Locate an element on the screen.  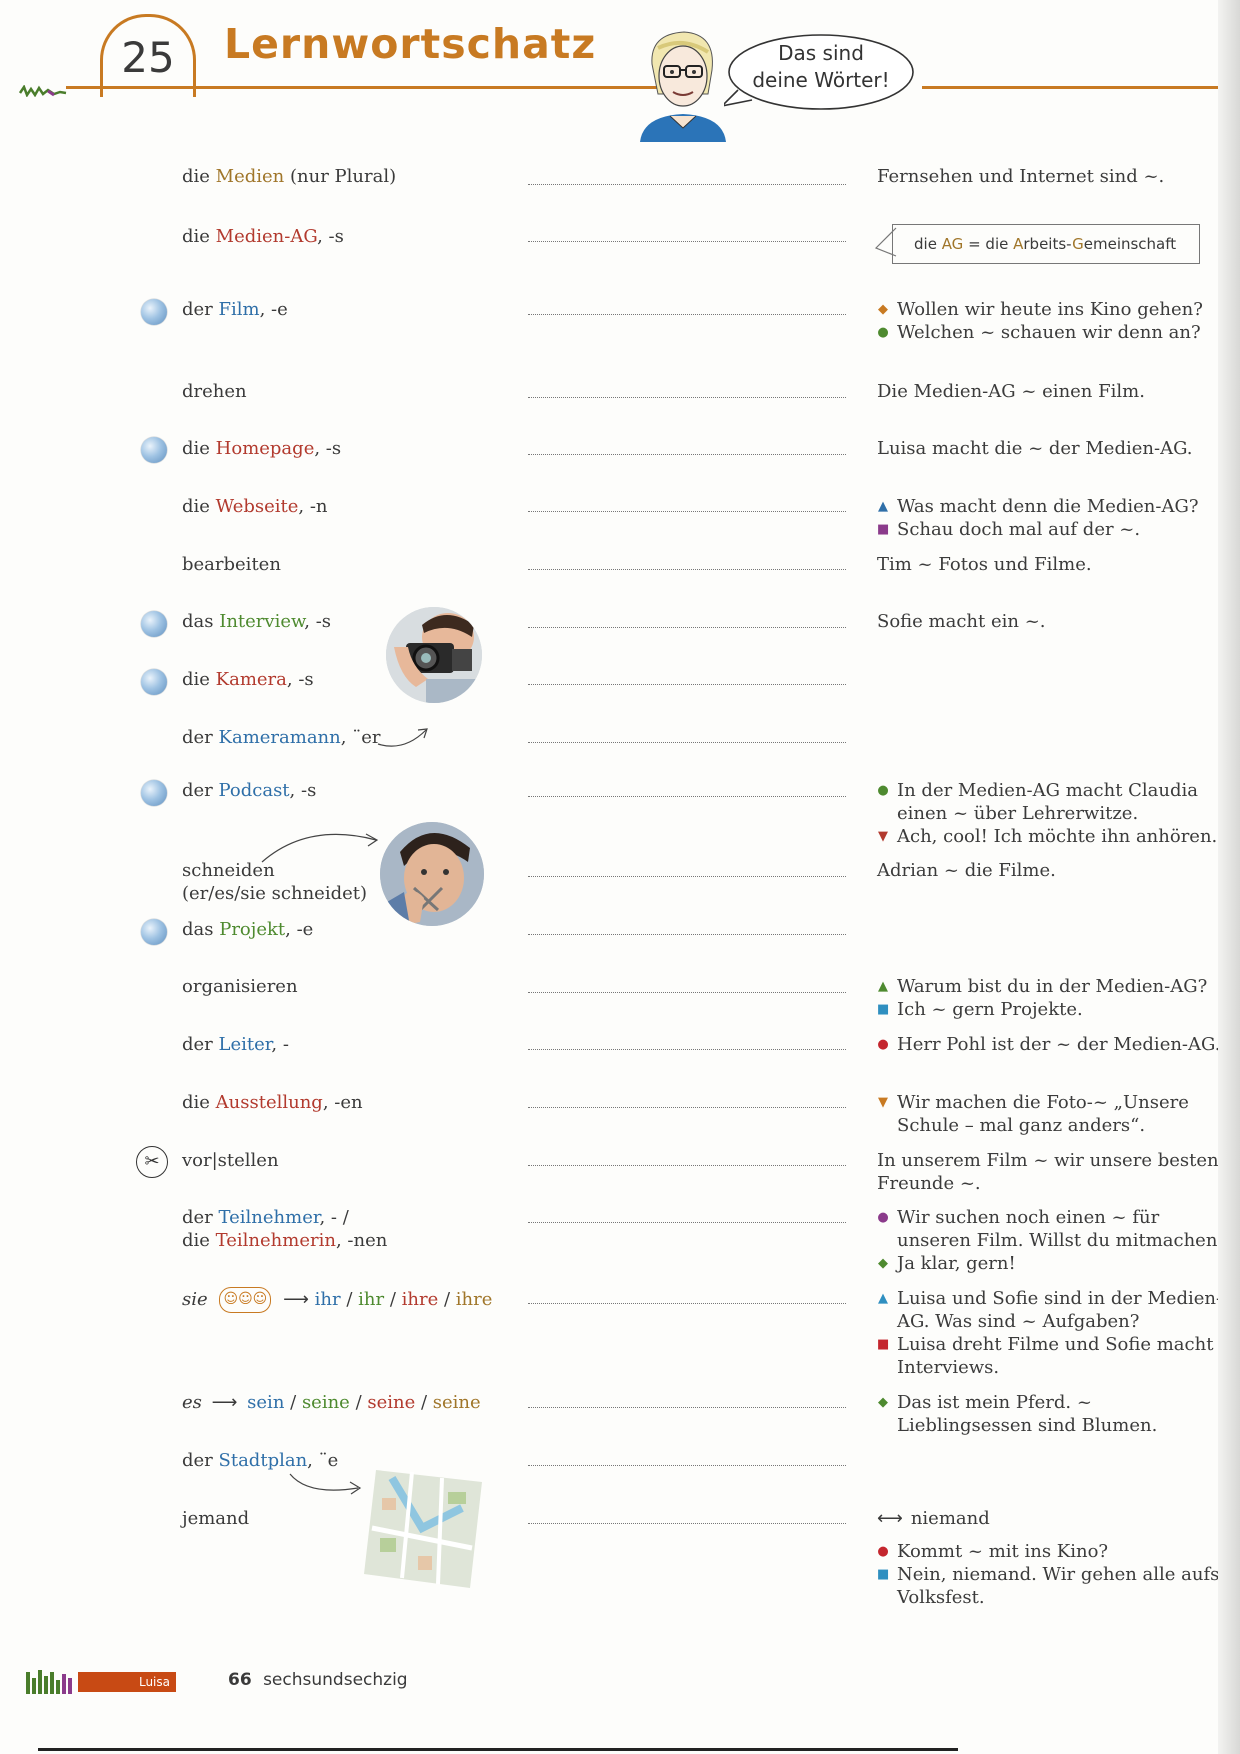
vocab-schneiden: schneiden (er/es/sie schneidet) is located at coordinates (275, 882).